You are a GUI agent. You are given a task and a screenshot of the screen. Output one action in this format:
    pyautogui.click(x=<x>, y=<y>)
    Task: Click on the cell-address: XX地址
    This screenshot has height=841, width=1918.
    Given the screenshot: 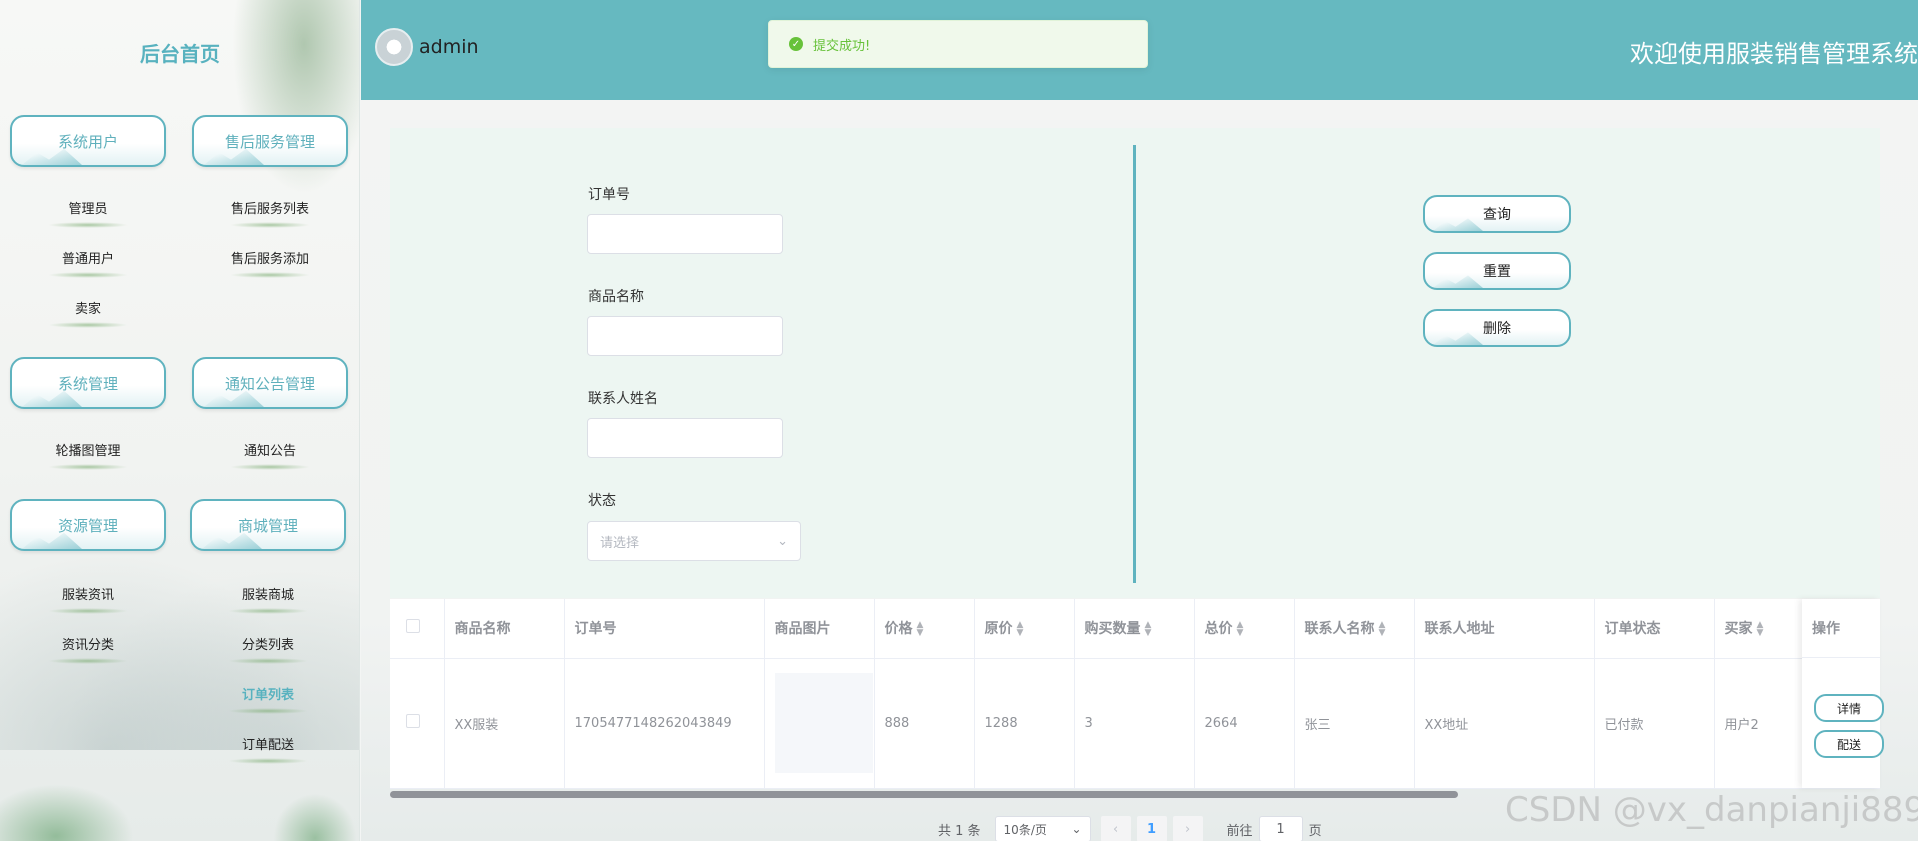 What is the action you would take?
    pyautogui.click(x=1504, y=723)
    